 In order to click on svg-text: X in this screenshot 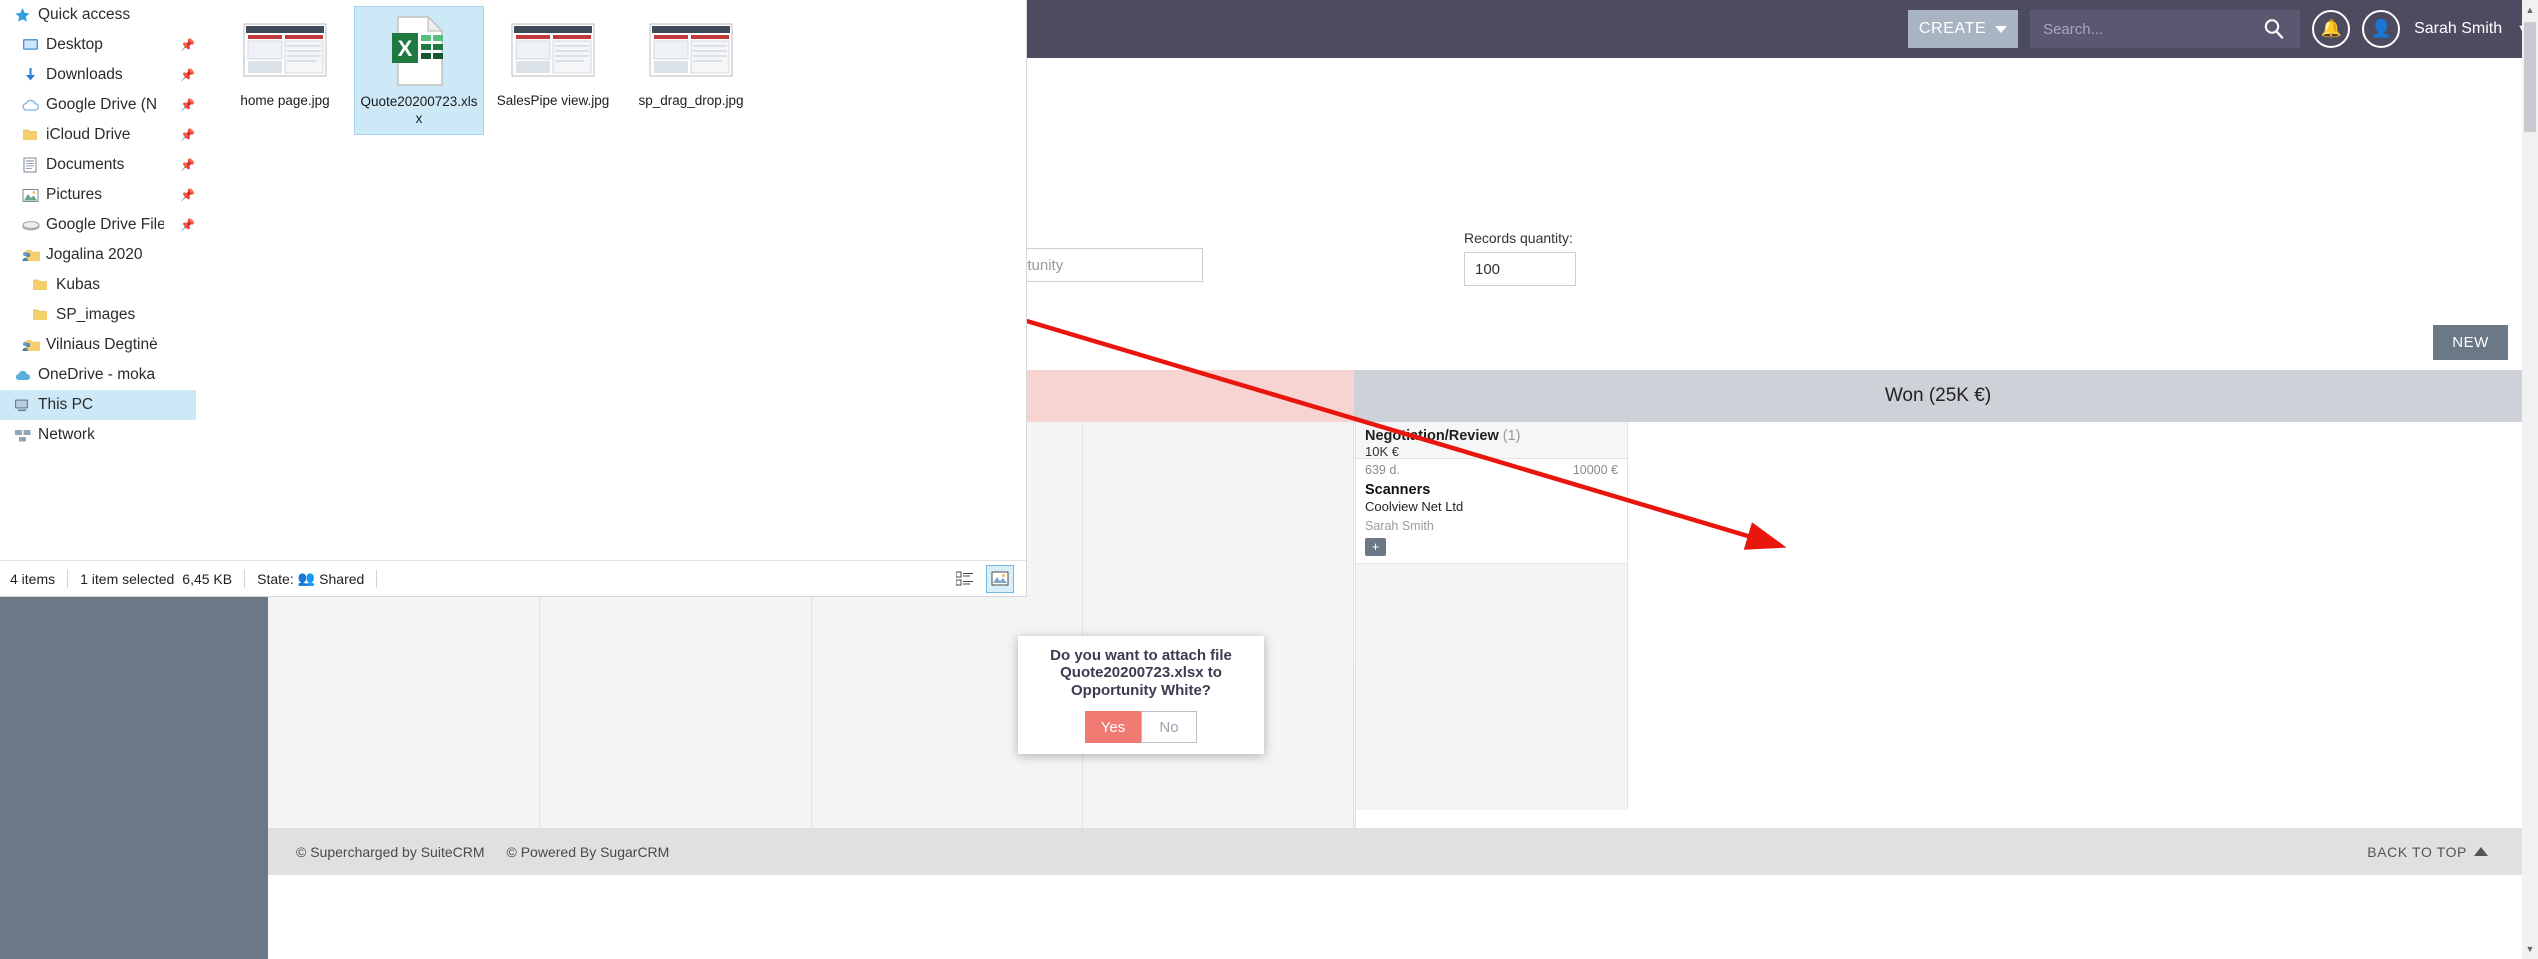, I will do `click(405, 48)`.